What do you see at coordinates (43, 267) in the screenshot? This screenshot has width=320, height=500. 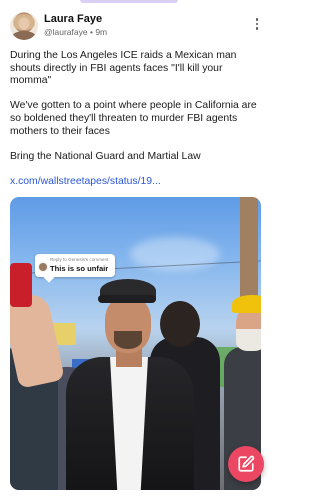 I see `comment-avatar` at bounding box center [43, 267].